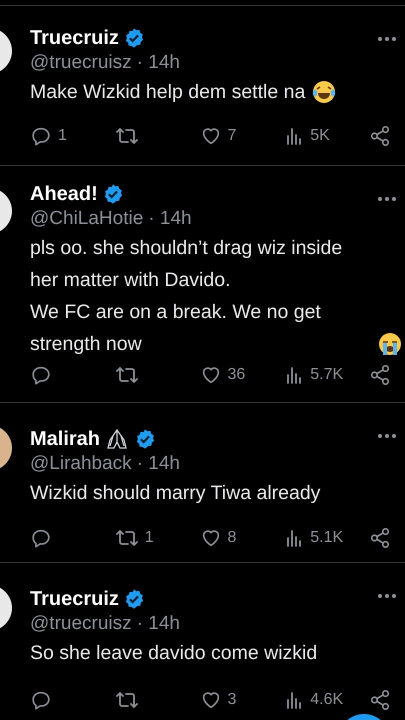 This screenshot has height=720, width=405. What do you see at coordinates (87, 219) in the screenshot?
I see `username: @ChiLaHotie` at bounding box center [87, 219].